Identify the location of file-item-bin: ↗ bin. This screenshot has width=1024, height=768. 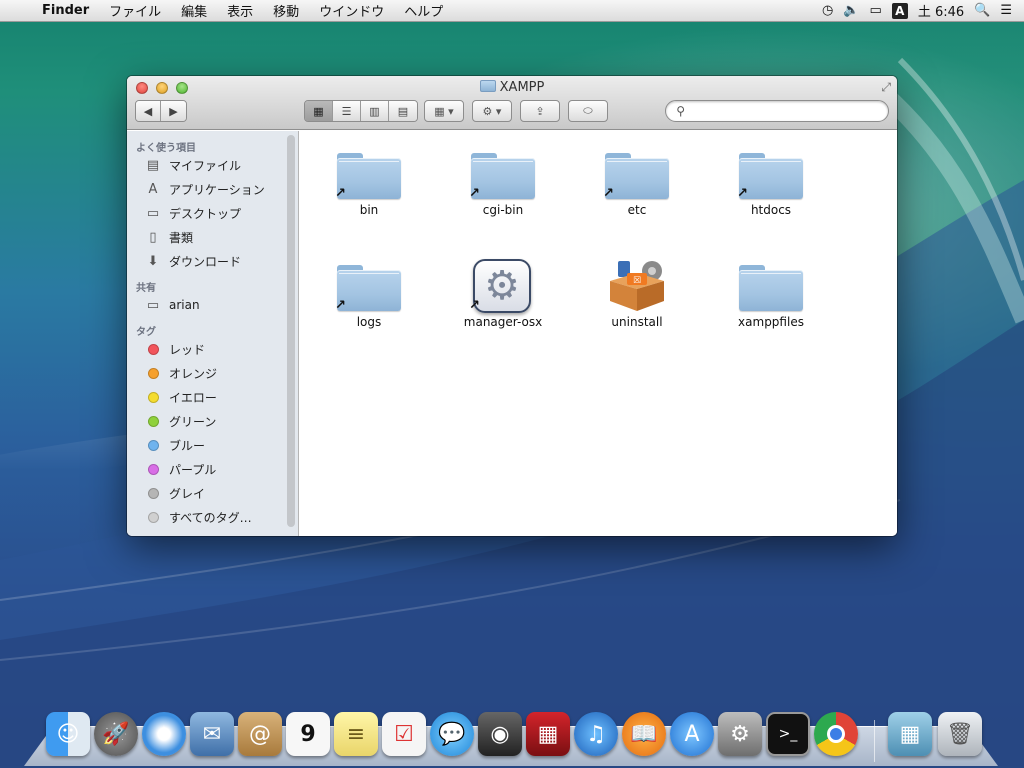
(369, 179).